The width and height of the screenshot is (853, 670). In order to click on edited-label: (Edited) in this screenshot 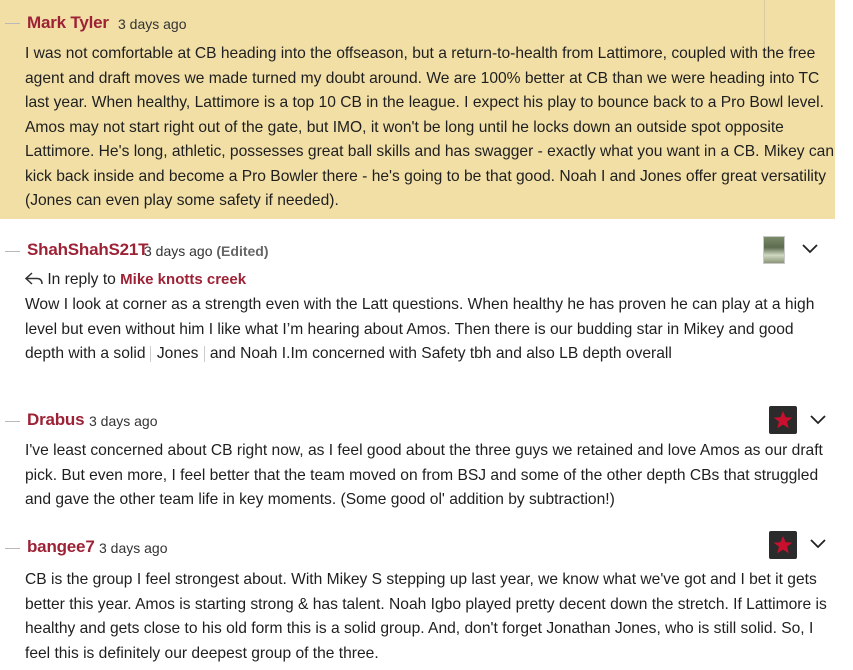, I will do `click(242, 251)`.